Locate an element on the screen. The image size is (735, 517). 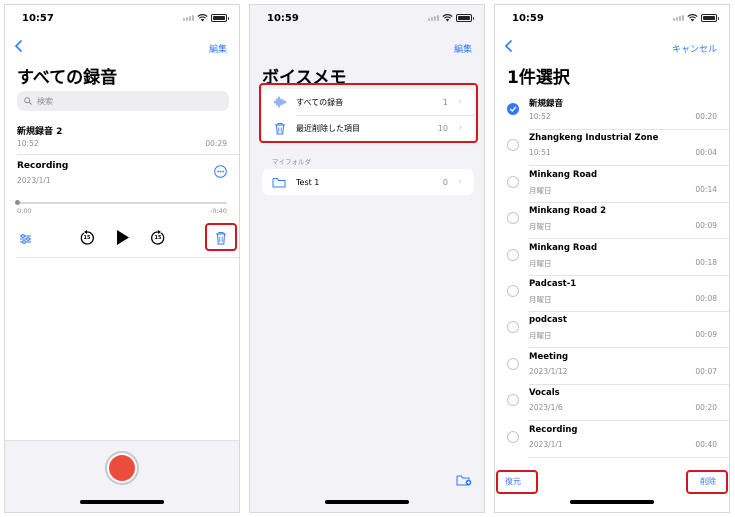
recording-duration: 00:29 is located at coordinates (216, 143).